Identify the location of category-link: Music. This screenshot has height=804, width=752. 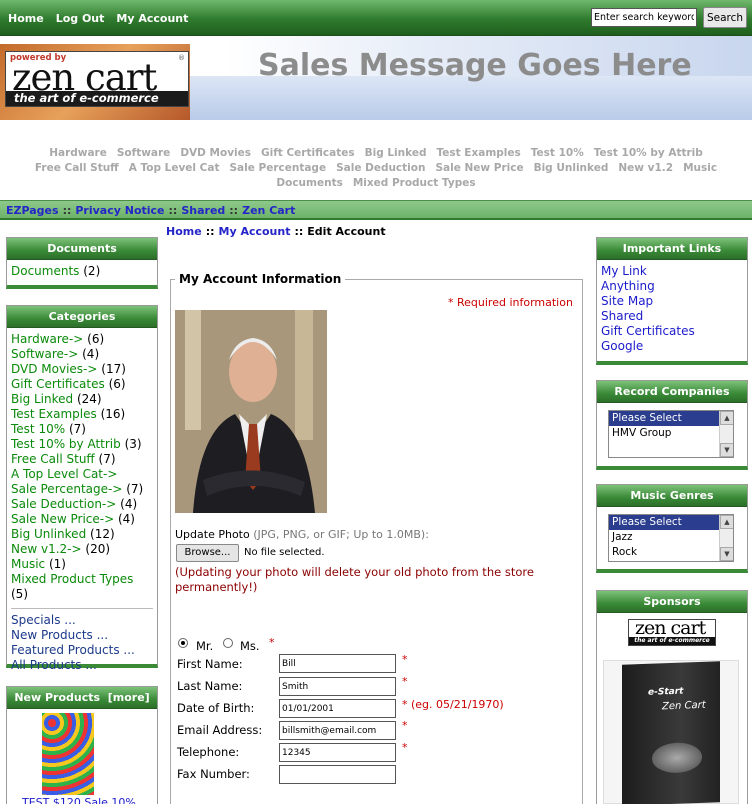
(28, 564).